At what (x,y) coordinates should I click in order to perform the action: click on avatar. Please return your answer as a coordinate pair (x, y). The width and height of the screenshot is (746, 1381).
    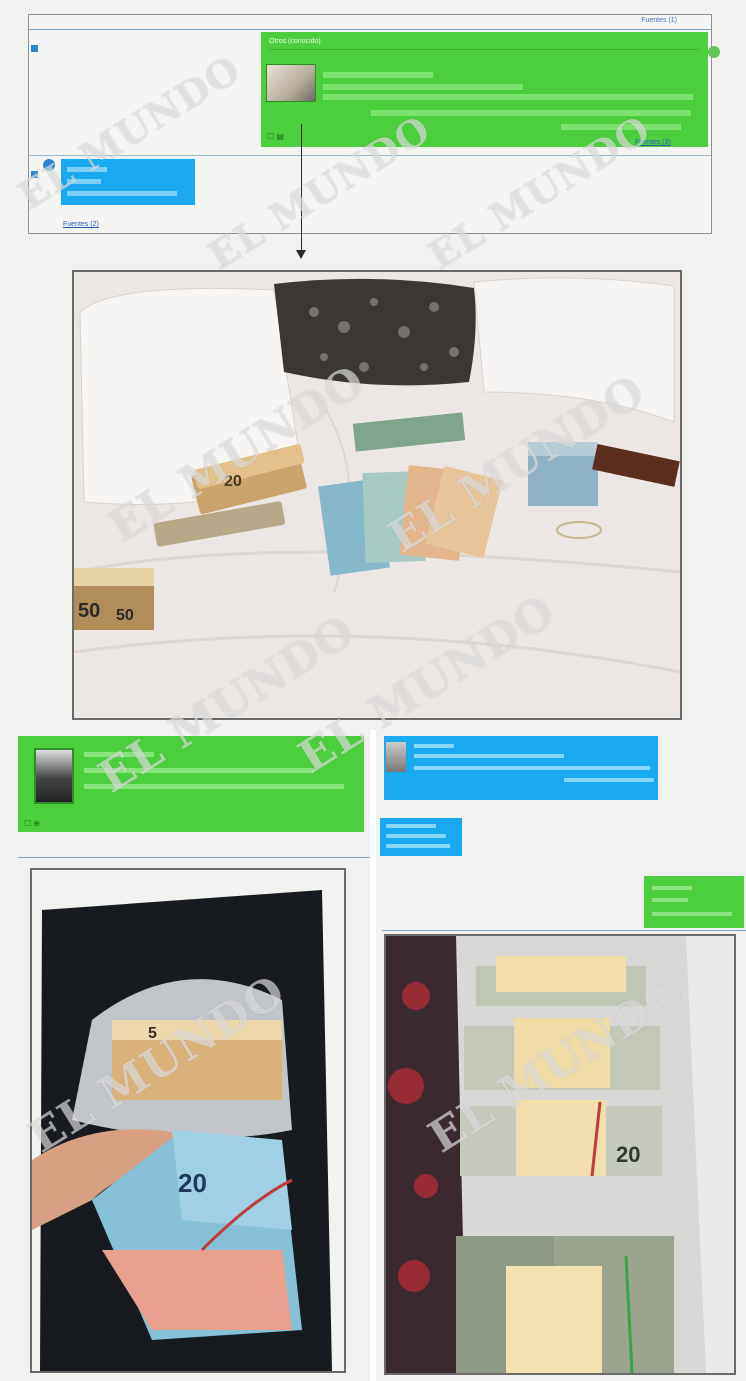
    Looking at the image, I should click on (49, 165).